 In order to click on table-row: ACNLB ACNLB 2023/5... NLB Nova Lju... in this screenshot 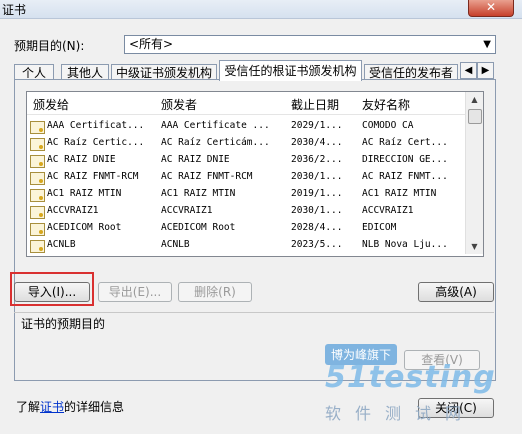, I will do `click(246, 246)`.